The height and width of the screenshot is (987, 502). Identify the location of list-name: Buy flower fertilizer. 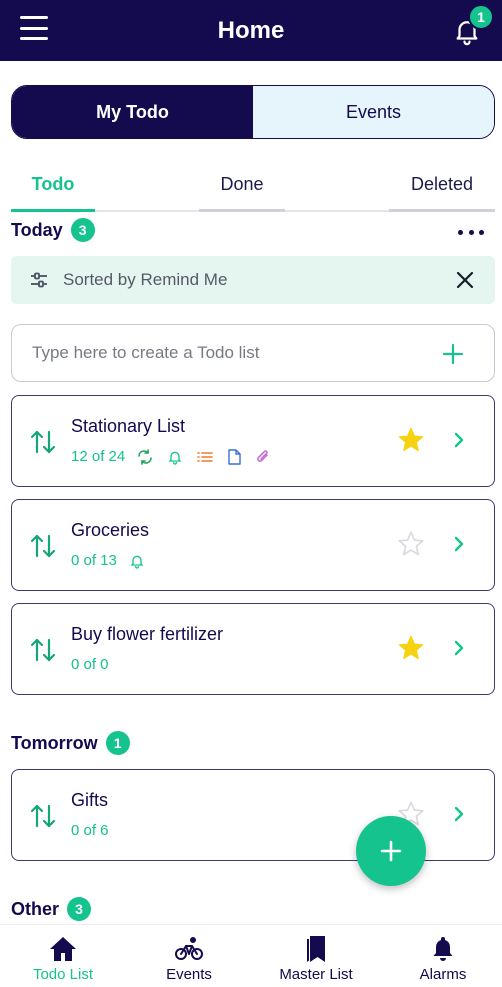
(147, 634).